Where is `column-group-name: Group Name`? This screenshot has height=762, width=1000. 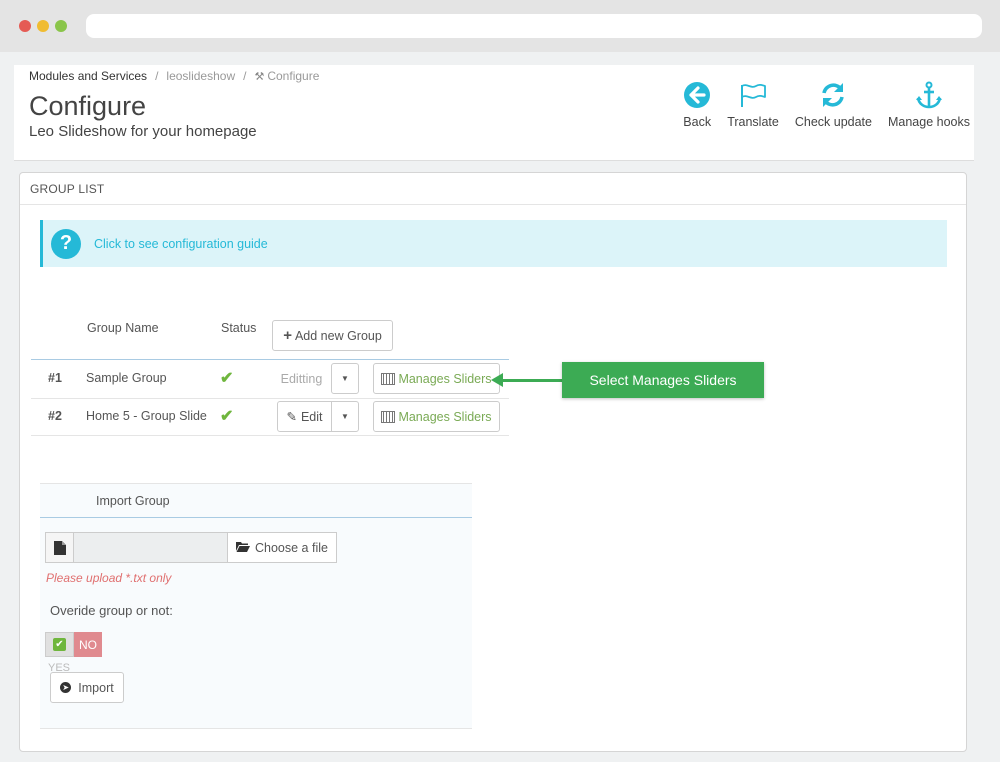
column-group-name: Group Name is located at coordinates (123, 328).